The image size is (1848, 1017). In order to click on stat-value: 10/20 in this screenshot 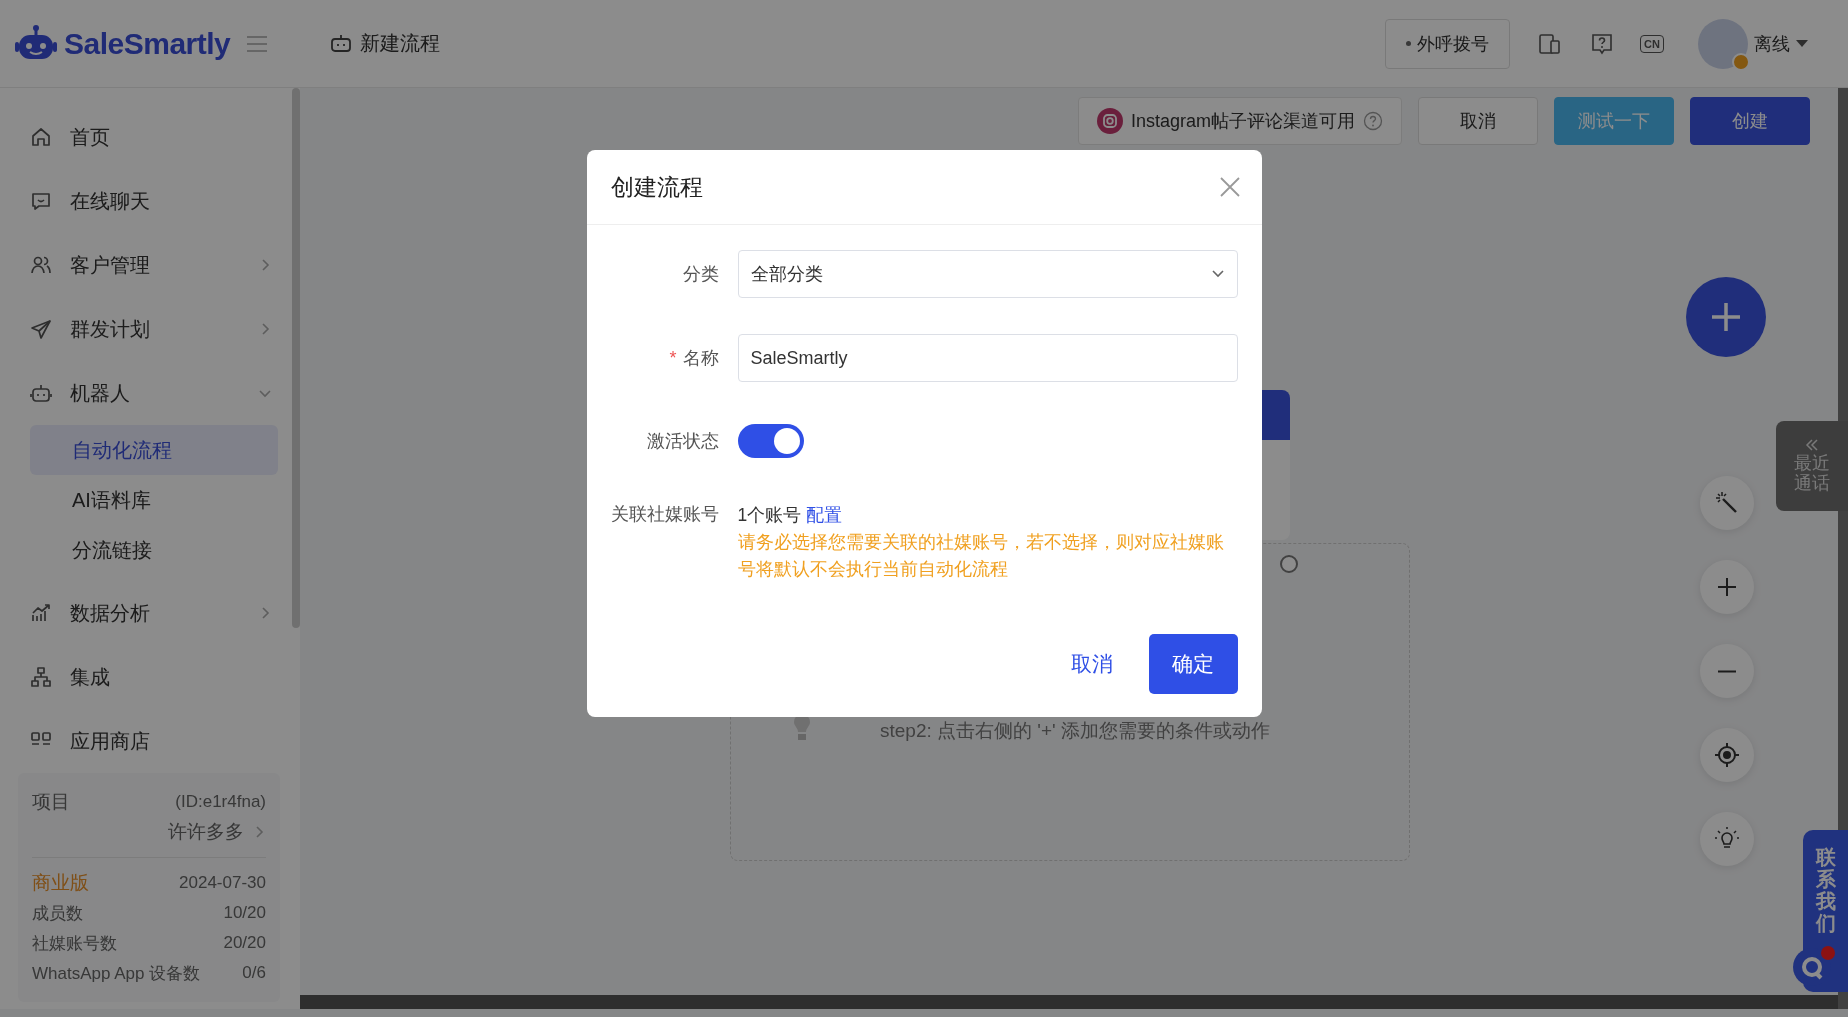, I will do `click(244, 913)`.